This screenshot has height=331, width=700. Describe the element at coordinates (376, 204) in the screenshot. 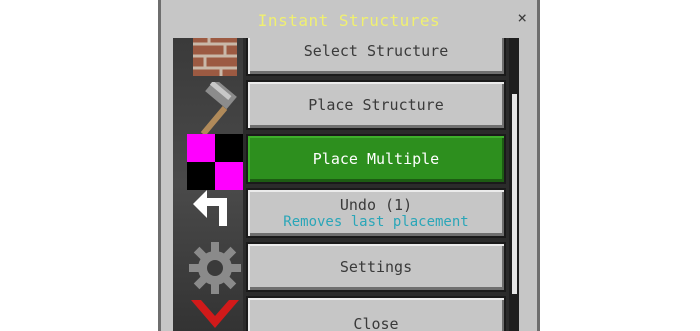

I see `button-label: Undo (1)` at that location.